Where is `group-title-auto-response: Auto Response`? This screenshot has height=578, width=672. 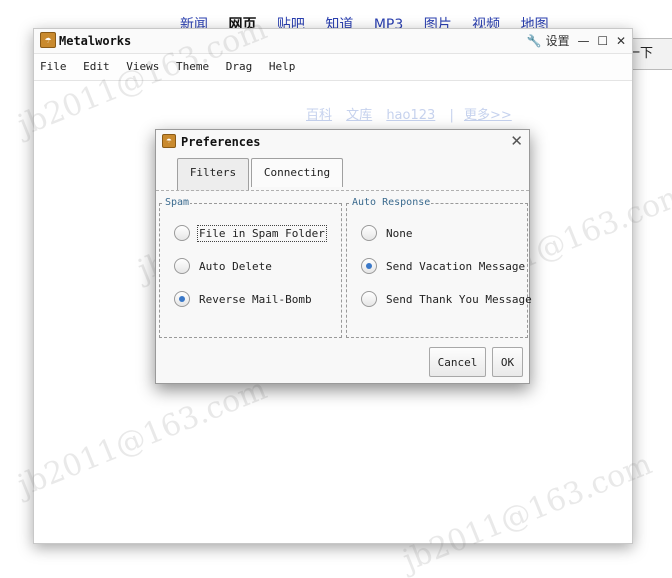 group-title-auto-response: Auto Response is located at coordinates (391, 202).